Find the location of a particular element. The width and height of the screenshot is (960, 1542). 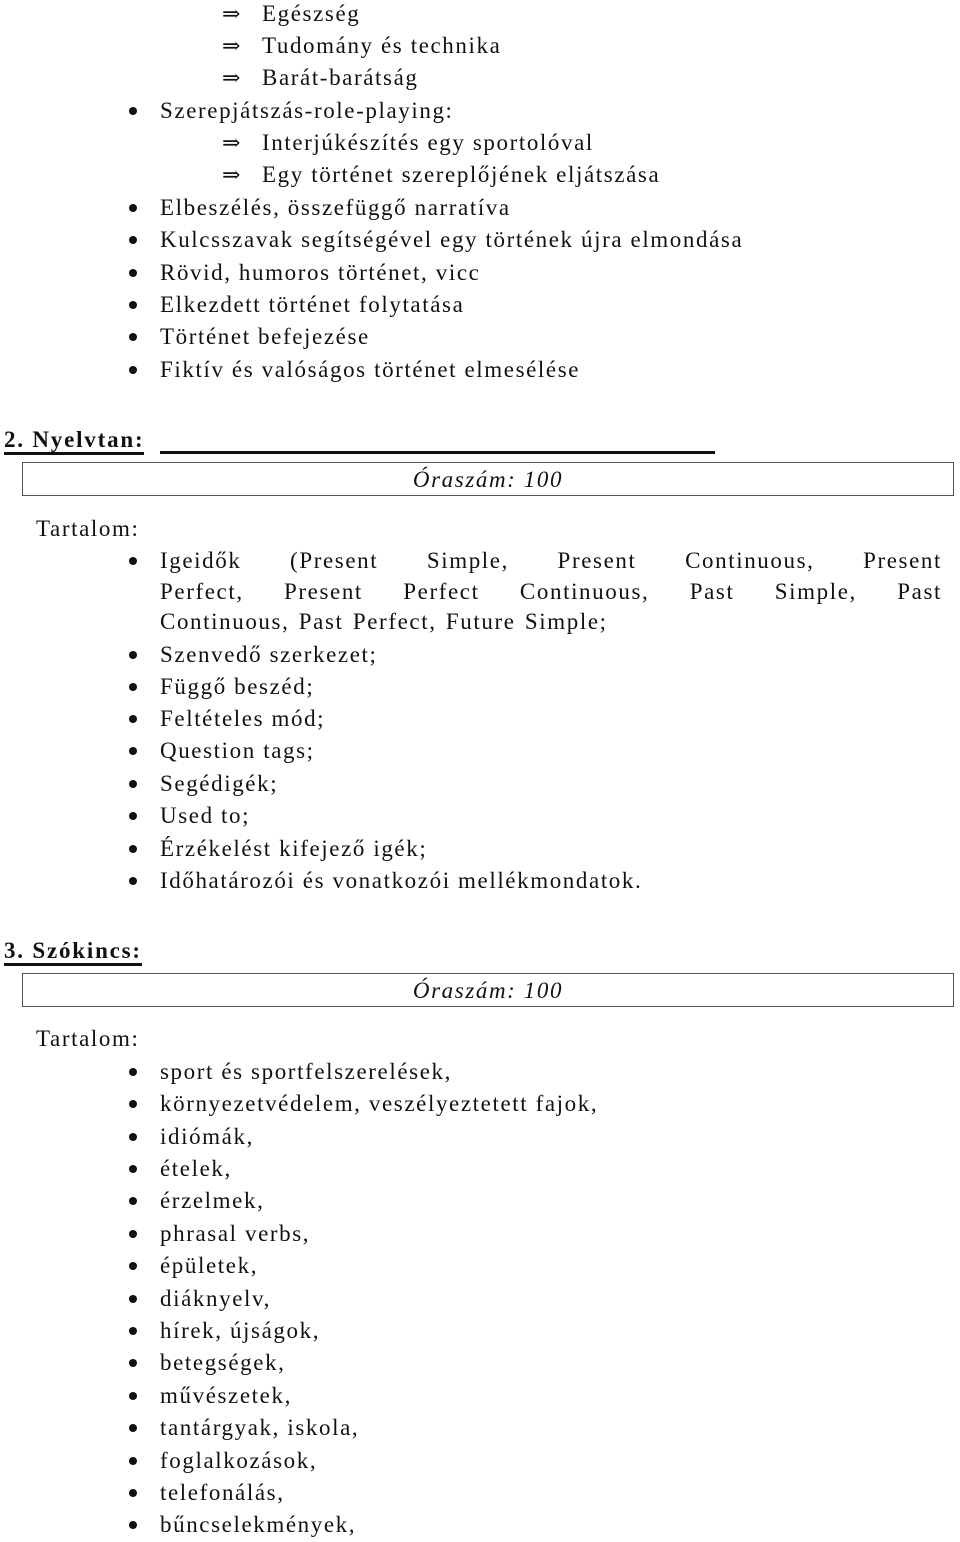

section-heading: 2. Nyelvtan: is located at coordinates (74, 441).